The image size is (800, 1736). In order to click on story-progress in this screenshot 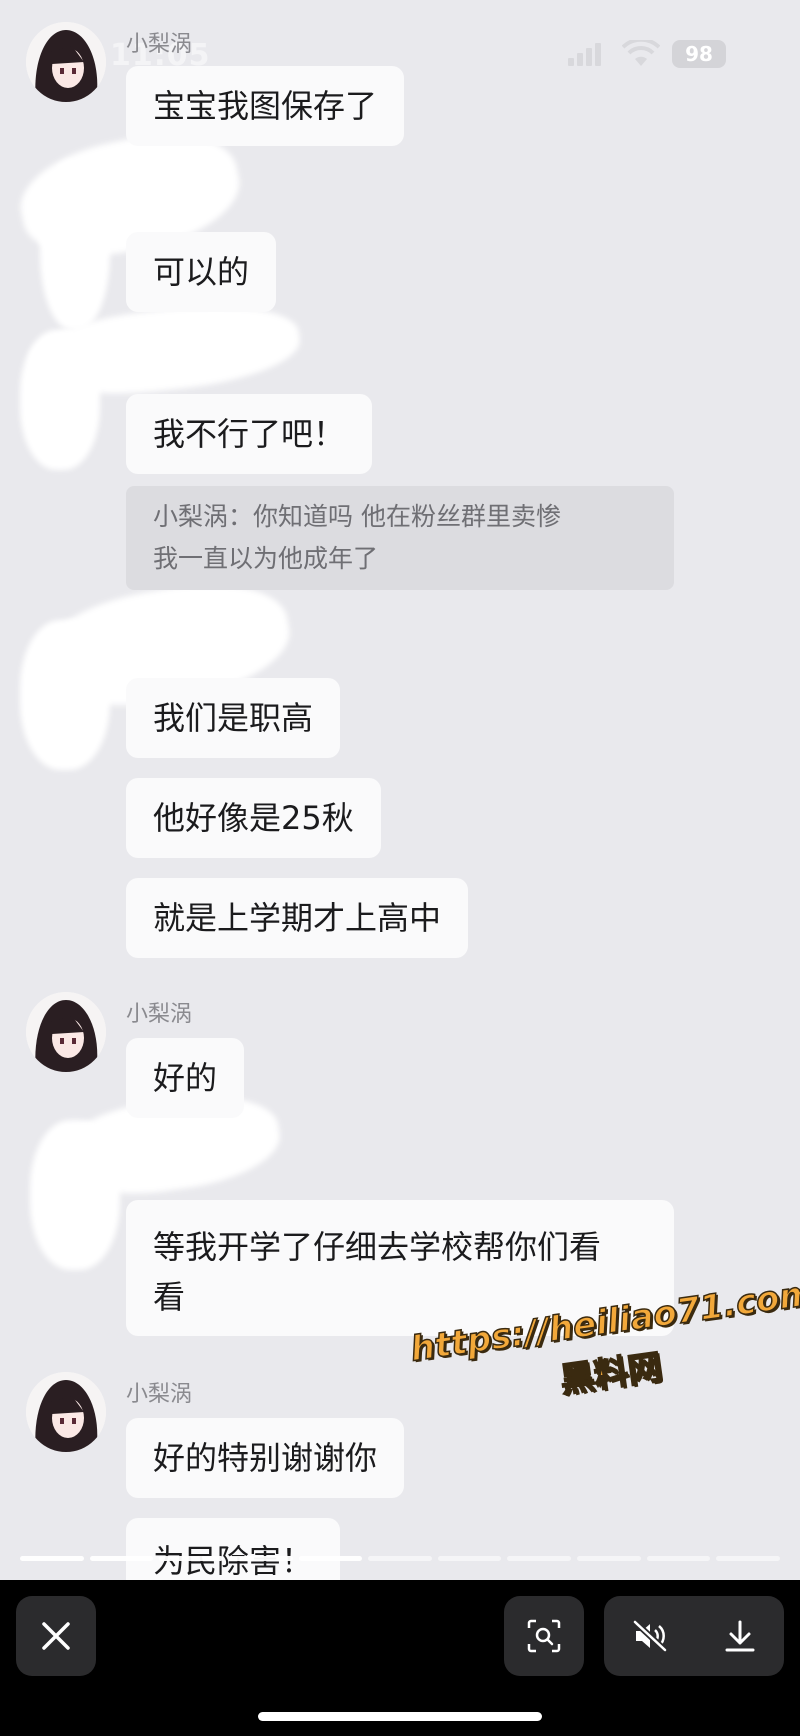, I will do `click(400, 1559)`.